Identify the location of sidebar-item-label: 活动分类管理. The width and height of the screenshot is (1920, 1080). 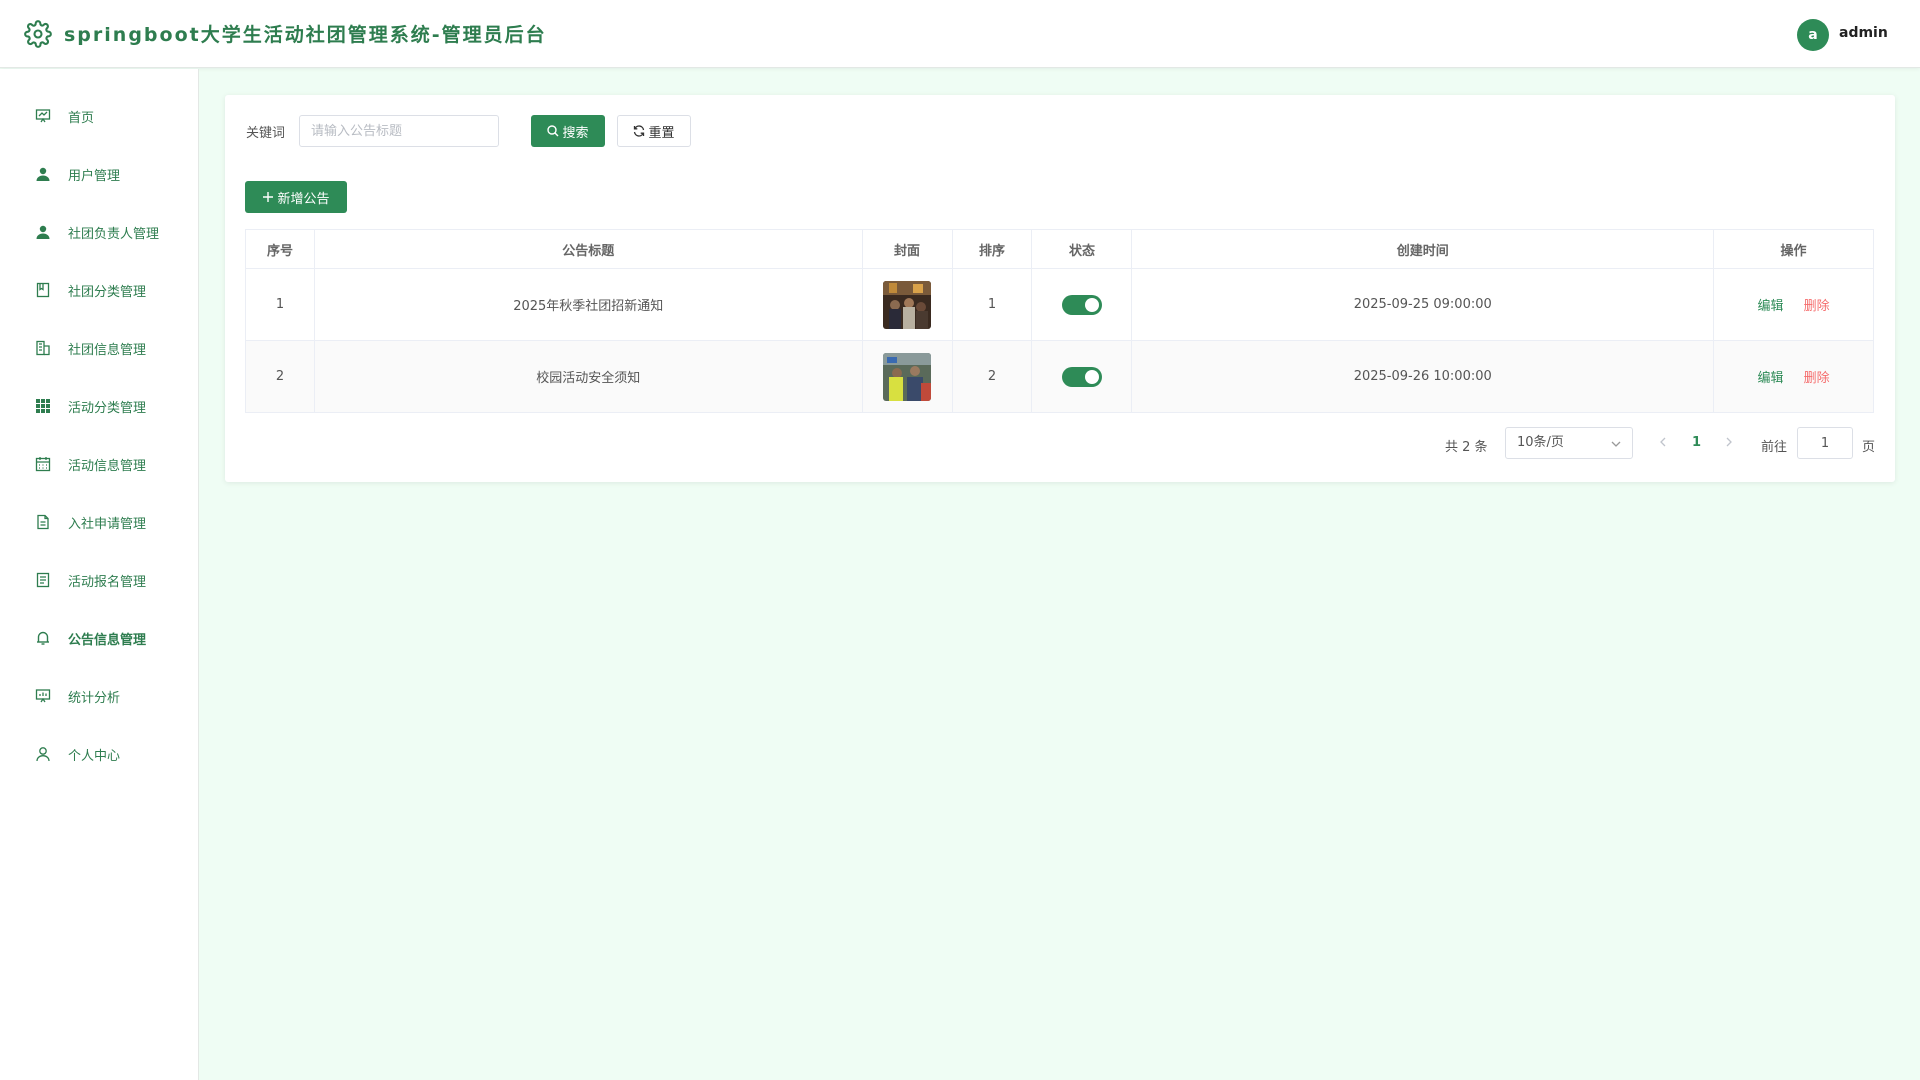
(107, 408).